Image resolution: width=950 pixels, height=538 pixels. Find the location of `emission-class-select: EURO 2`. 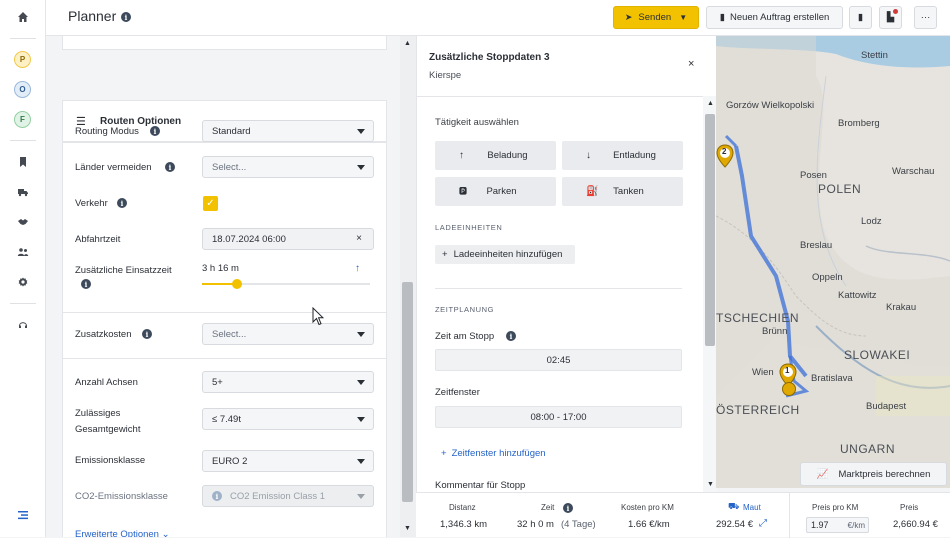

emission-class-select: EURO 2 is located at coordinates (288, 461).